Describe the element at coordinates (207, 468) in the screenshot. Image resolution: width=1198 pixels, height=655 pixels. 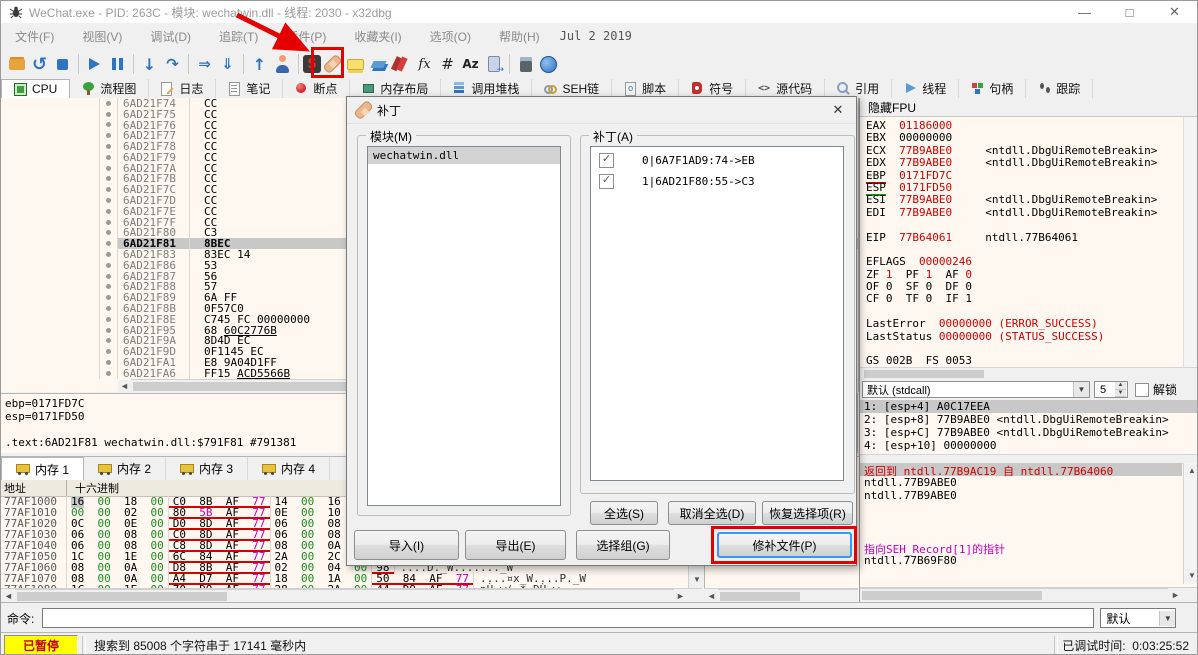
I see `memory-tab-3: 内存 3` at that location.